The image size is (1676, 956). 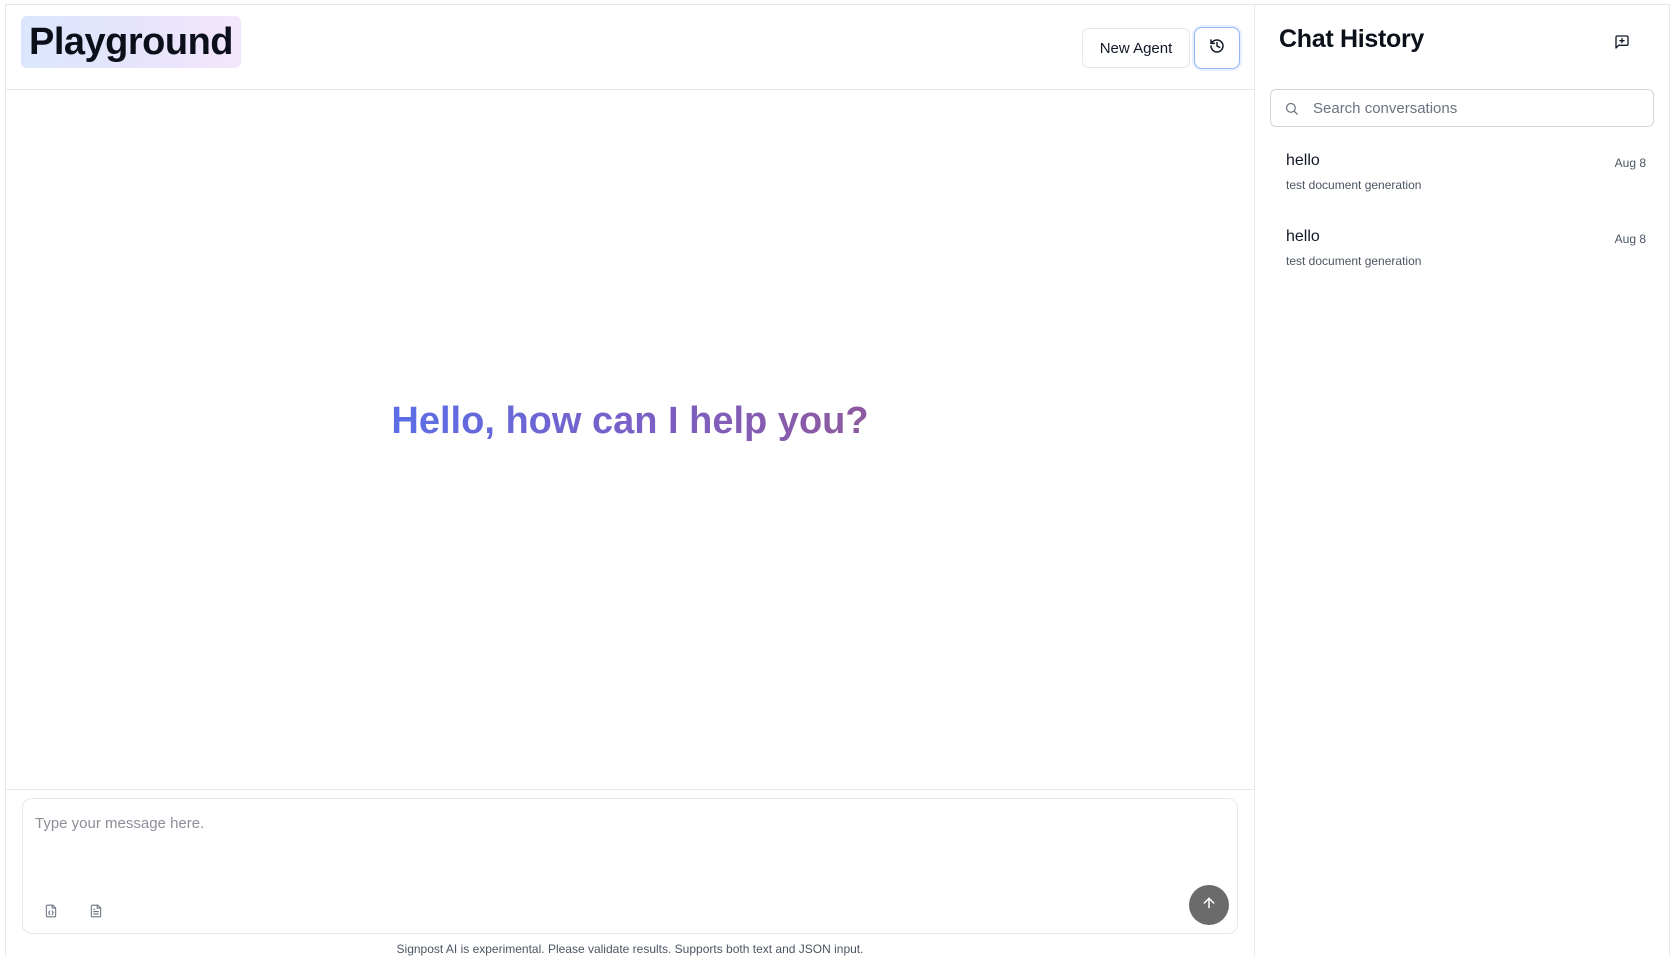 I want to click on search-icon, so click(x=1291, y=108).